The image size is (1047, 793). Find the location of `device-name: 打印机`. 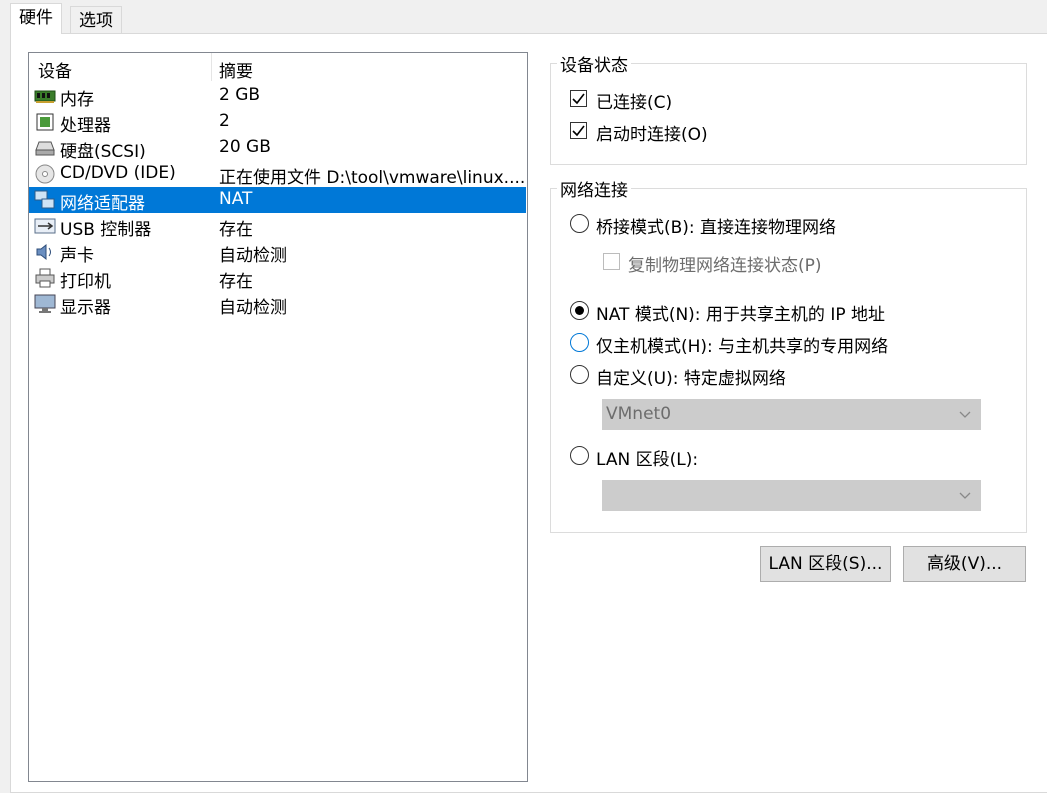

device-name: 打印机 is located at coordinates (85, 282).